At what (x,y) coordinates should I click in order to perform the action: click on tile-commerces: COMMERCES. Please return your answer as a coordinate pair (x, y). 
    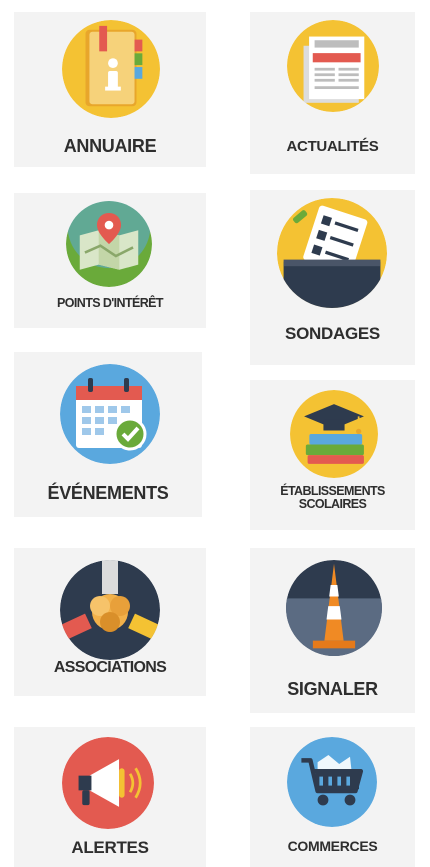
    Looking at the image, I should click on (332, 797).